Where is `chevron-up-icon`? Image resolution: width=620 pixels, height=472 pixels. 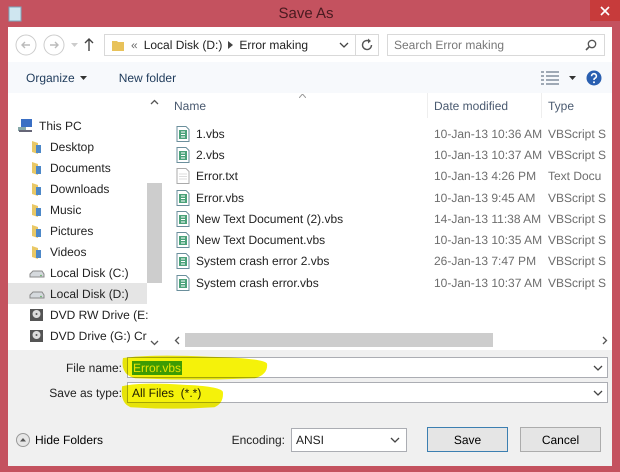 chevron-up-icon is located at coordinates (154, 102).